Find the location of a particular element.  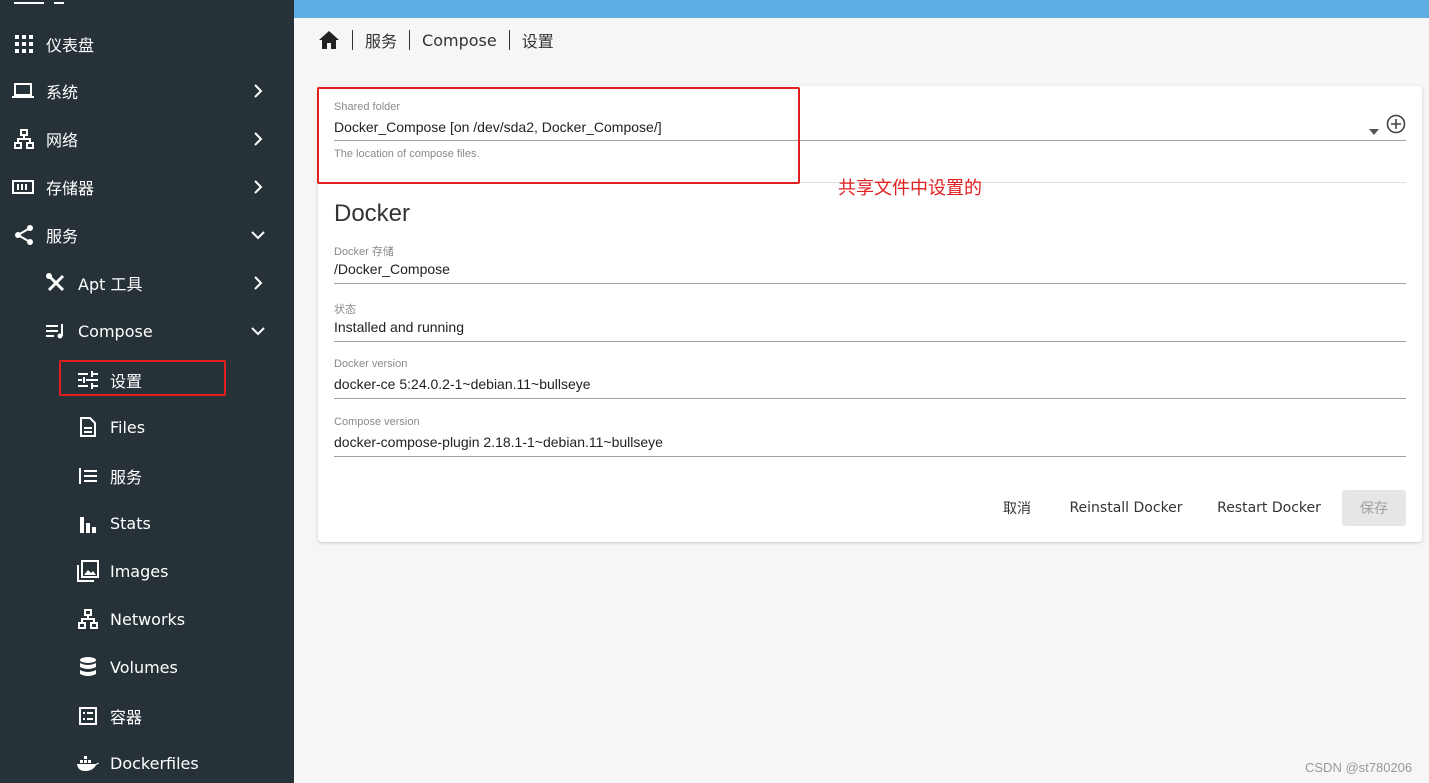

sidebar-item-label: 仪表盘 is located at coordinates (70, 45).